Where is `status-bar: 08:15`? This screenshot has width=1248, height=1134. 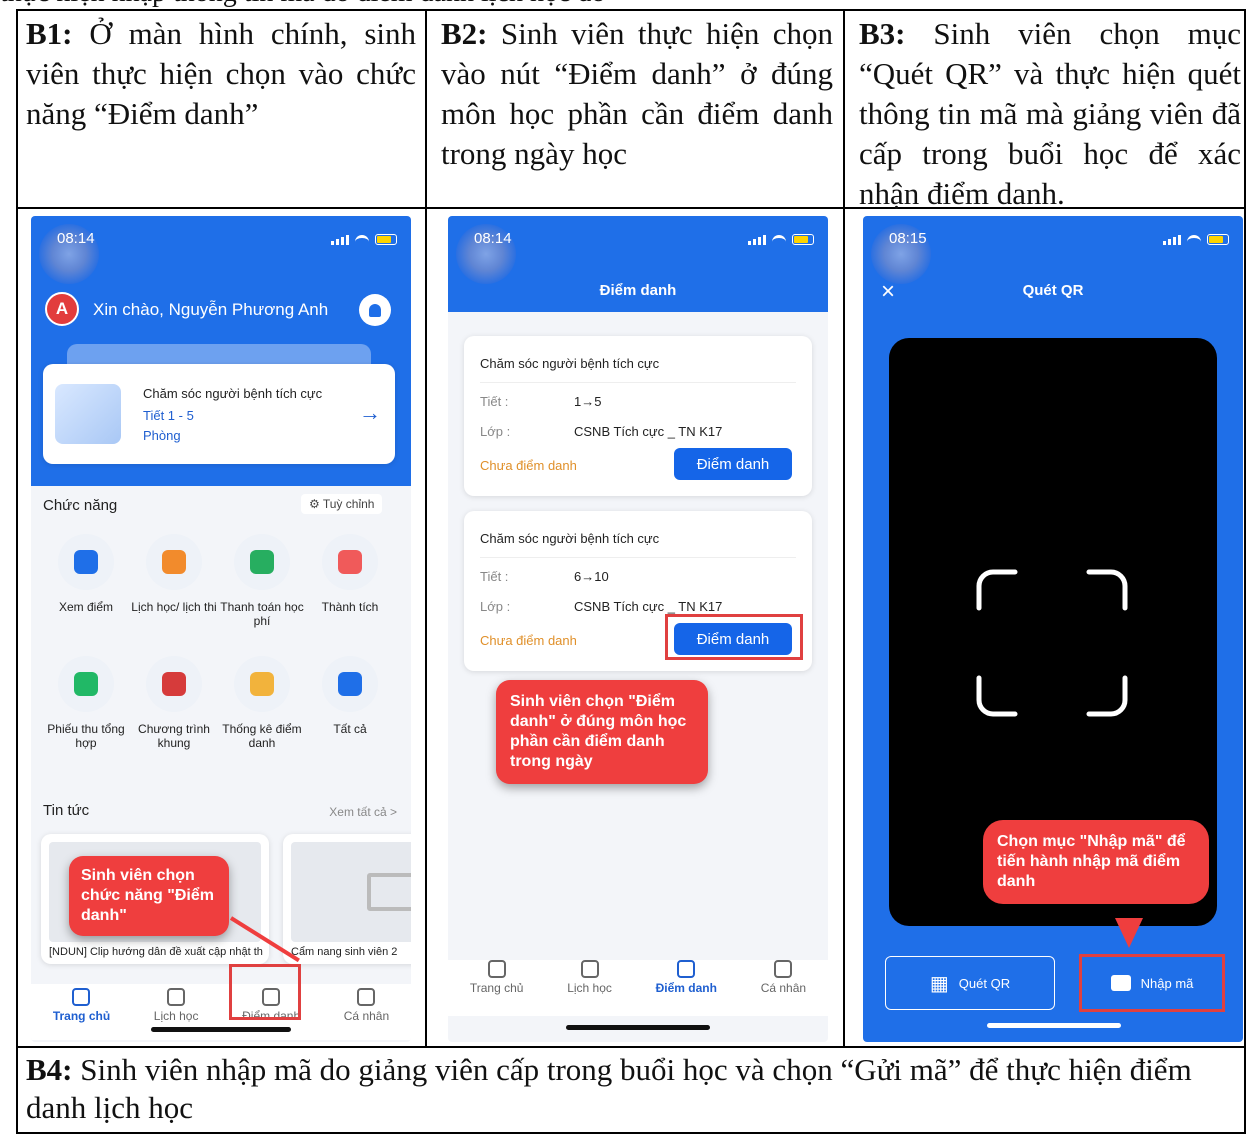
status-bar: 08:15 is located at coordinates (1053, 250).